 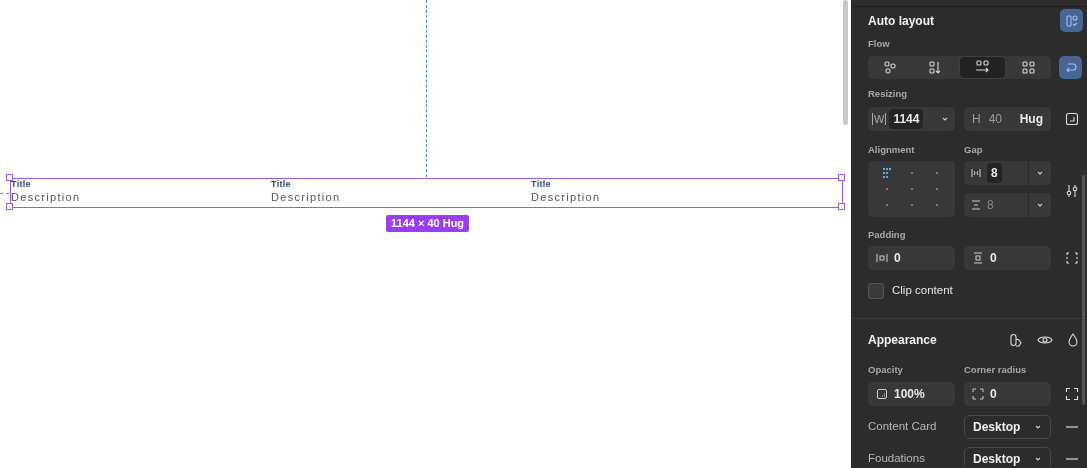 I want to click on field-label: Gap, so click(x=973, y=149).